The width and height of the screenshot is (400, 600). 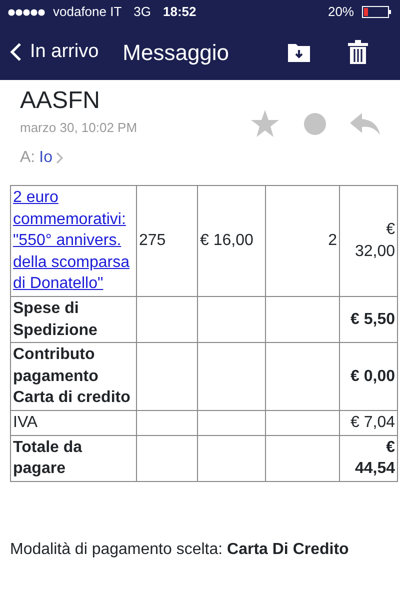 What do you see at coordinates (61, 101) in the screenshot?
I see `sender-name: AASFN` at bounding box center [61, 101].